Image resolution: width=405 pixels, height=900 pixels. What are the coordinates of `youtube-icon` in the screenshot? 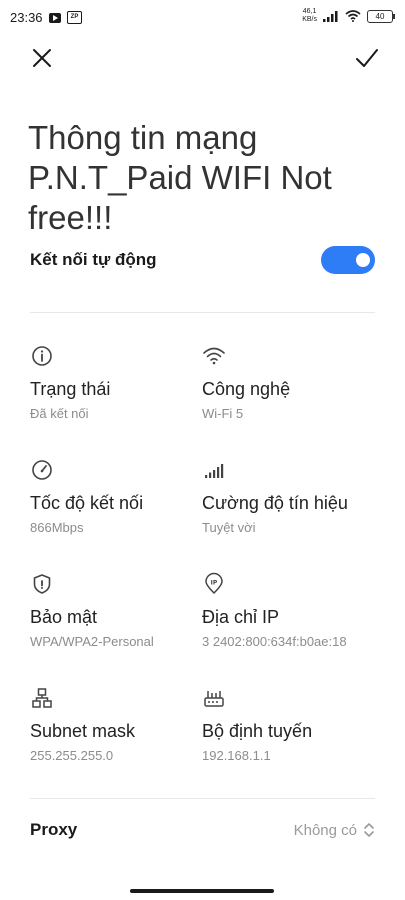 It's located at (55, 17).